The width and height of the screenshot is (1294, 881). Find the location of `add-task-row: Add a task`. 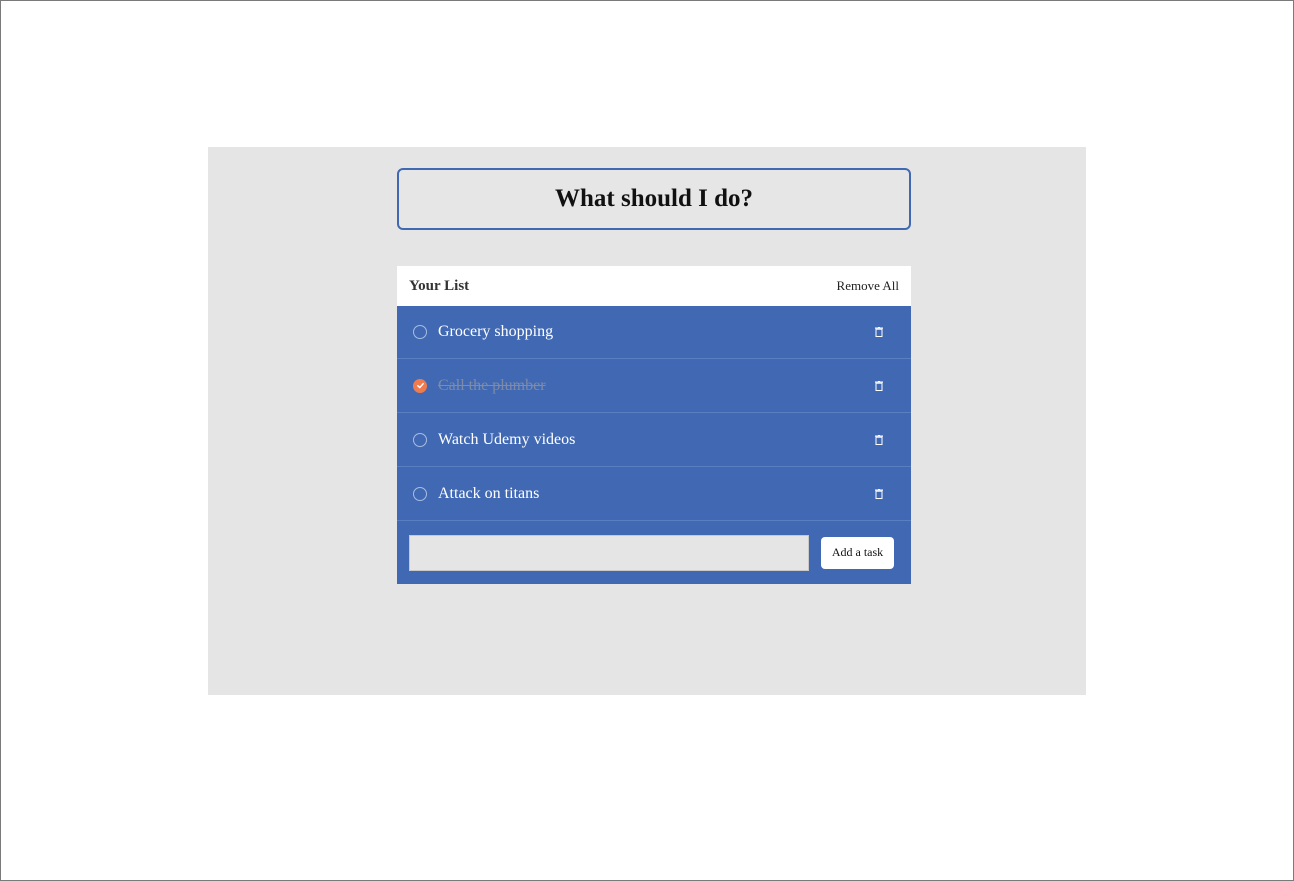

add-task-row: Add a task is located at coordinates (654, 552).